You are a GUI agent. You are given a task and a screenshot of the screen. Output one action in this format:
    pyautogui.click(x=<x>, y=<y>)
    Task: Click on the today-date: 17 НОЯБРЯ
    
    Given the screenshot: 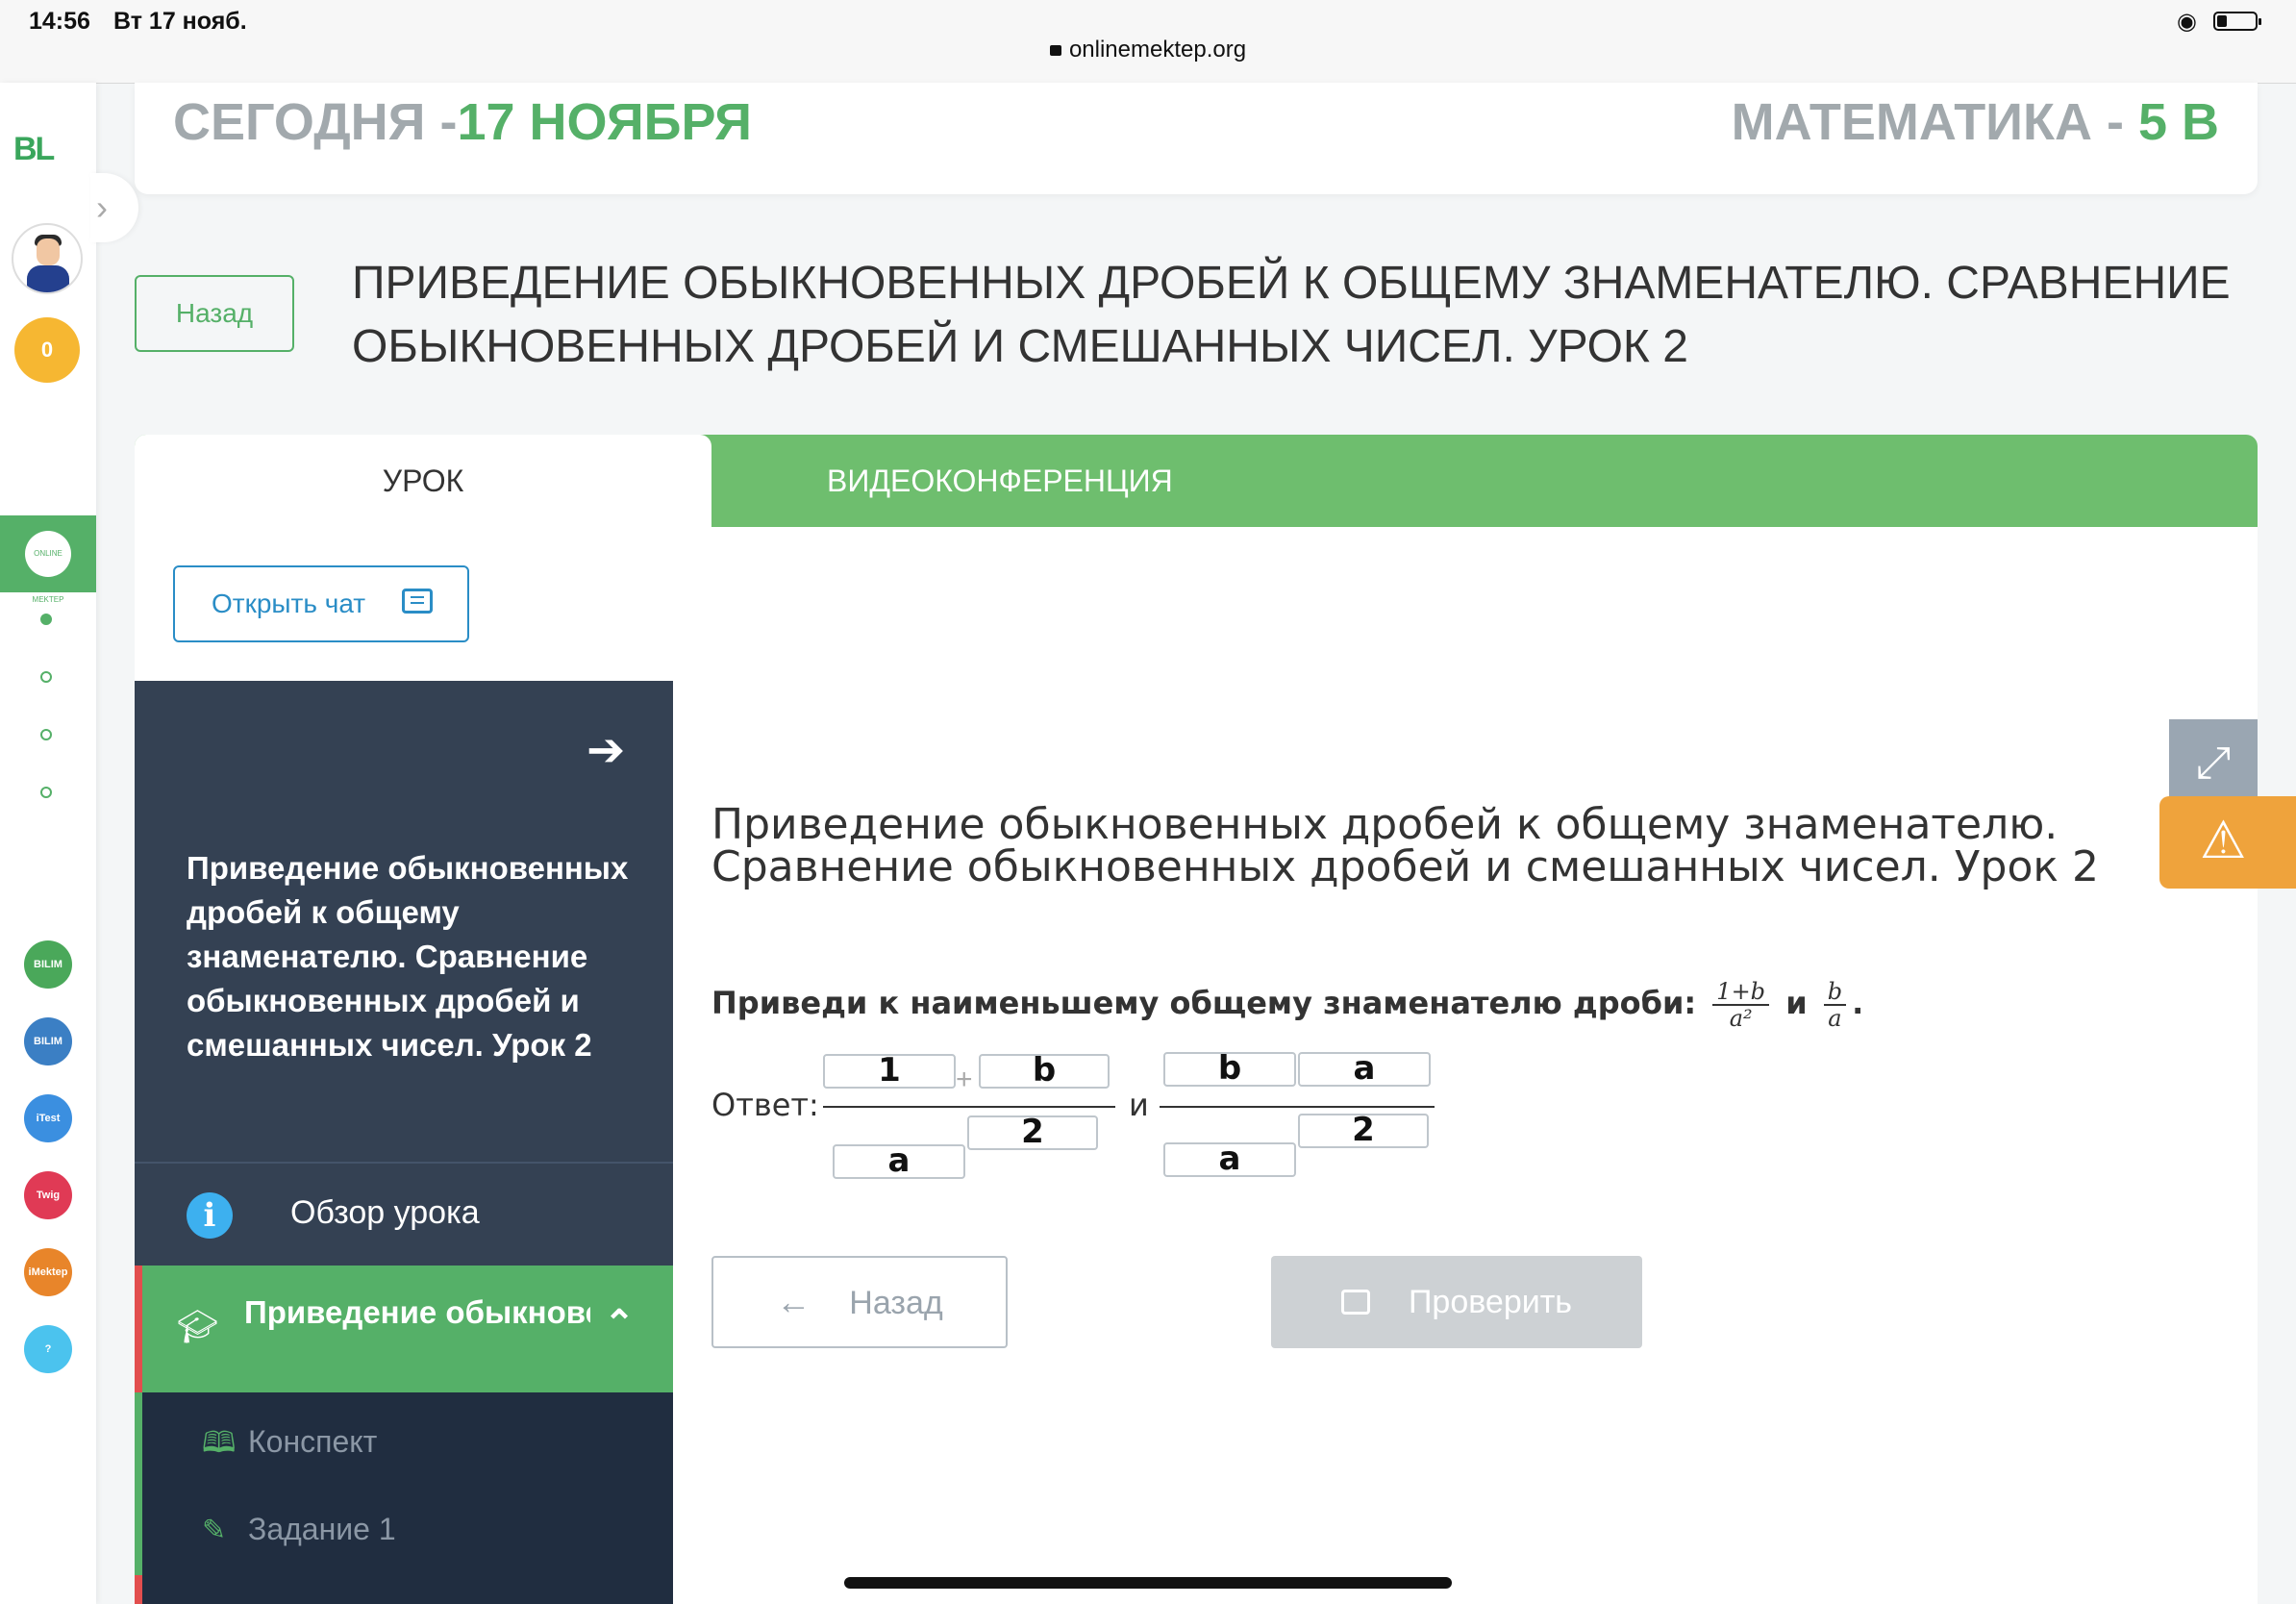 What is the action you would take?
    pyautogui.click(x=604, y=122)
    